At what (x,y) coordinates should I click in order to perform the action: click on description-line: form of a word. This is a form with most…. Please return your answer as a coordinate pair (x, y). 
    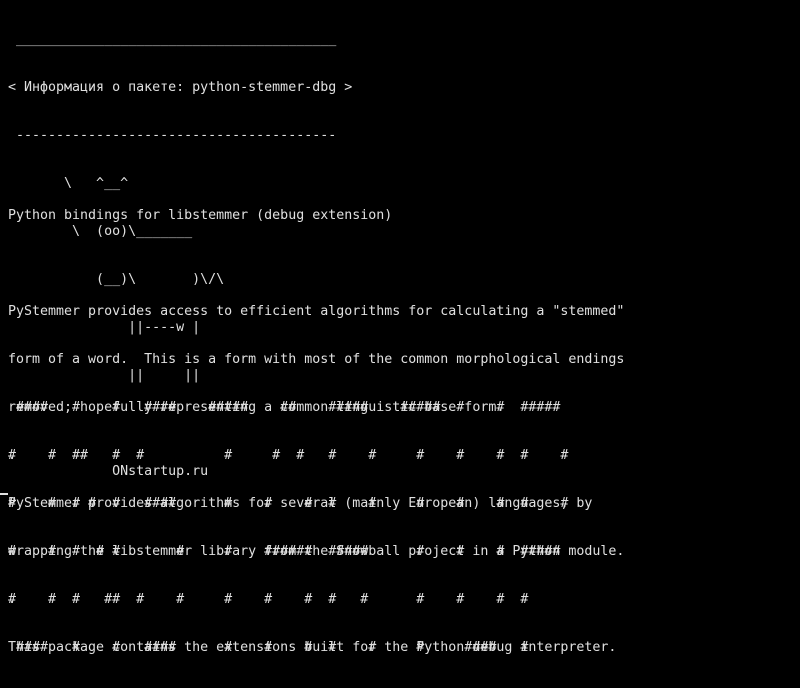
    Looking at the image, I should click on (316, 359).